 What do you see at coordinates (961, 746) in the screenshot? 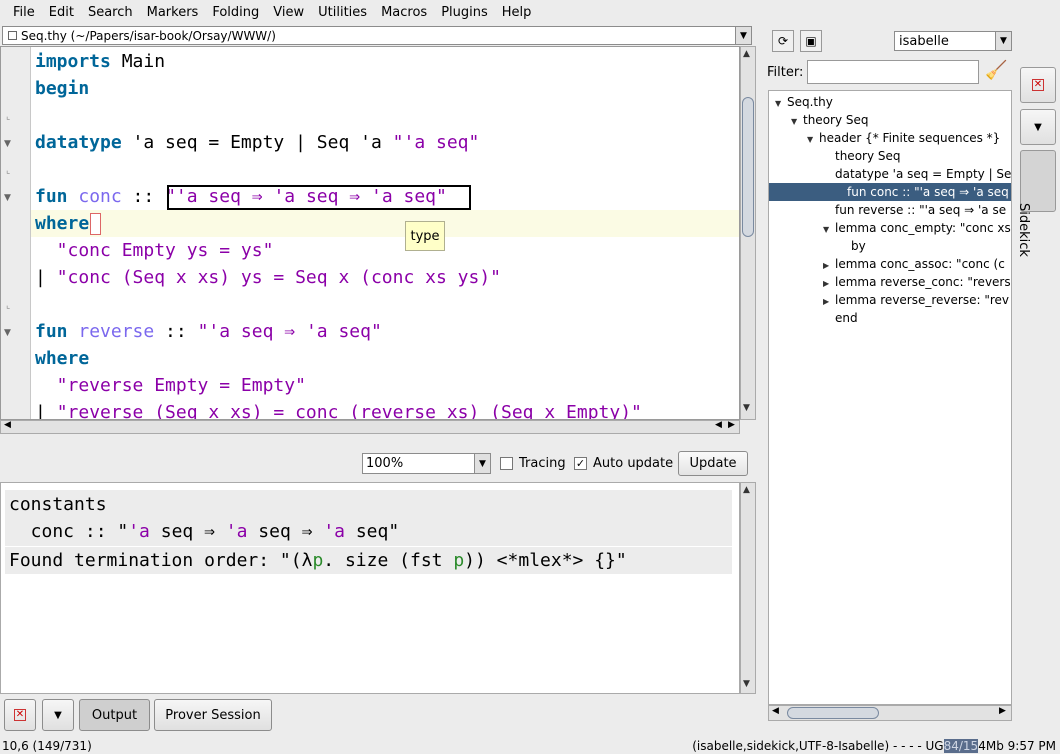
I see `memory-used: 84/15` at bounding box center [961, 746].